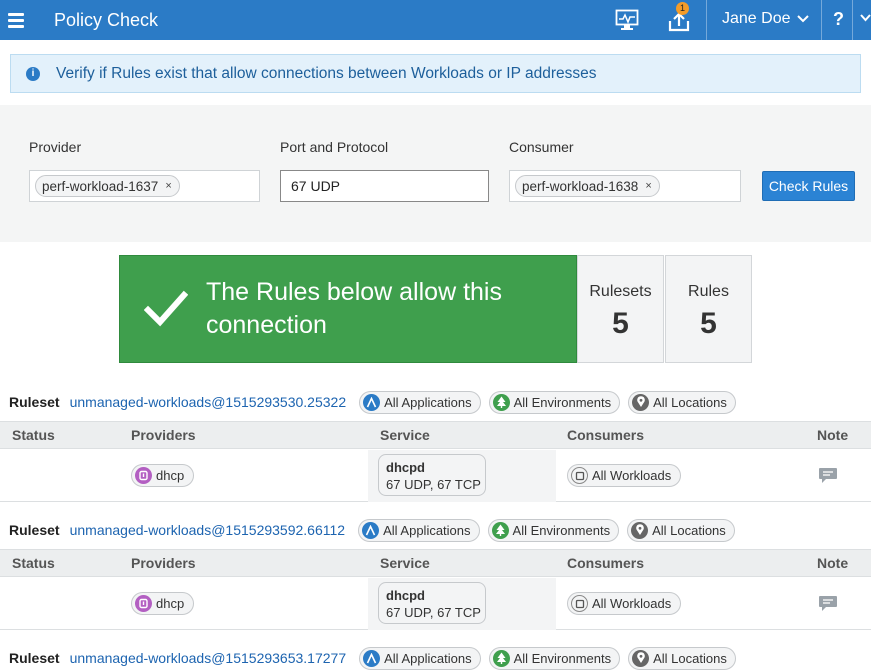 The width and height of the screenshot is (871, 671). Describe the element at coordinates (808, 186) in the screenshot. I see `check-rules-button: Check Rules` at that location.